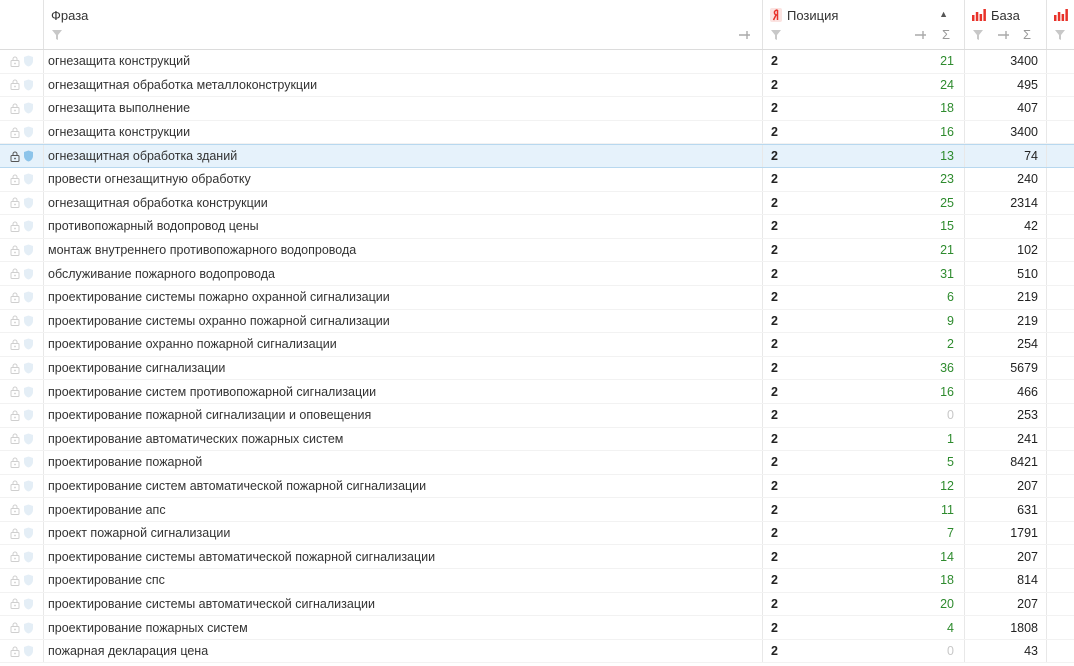 The height and width of the screenshot is (666, 1074). I want to click on base-cell: 510, so click(1006, 273).